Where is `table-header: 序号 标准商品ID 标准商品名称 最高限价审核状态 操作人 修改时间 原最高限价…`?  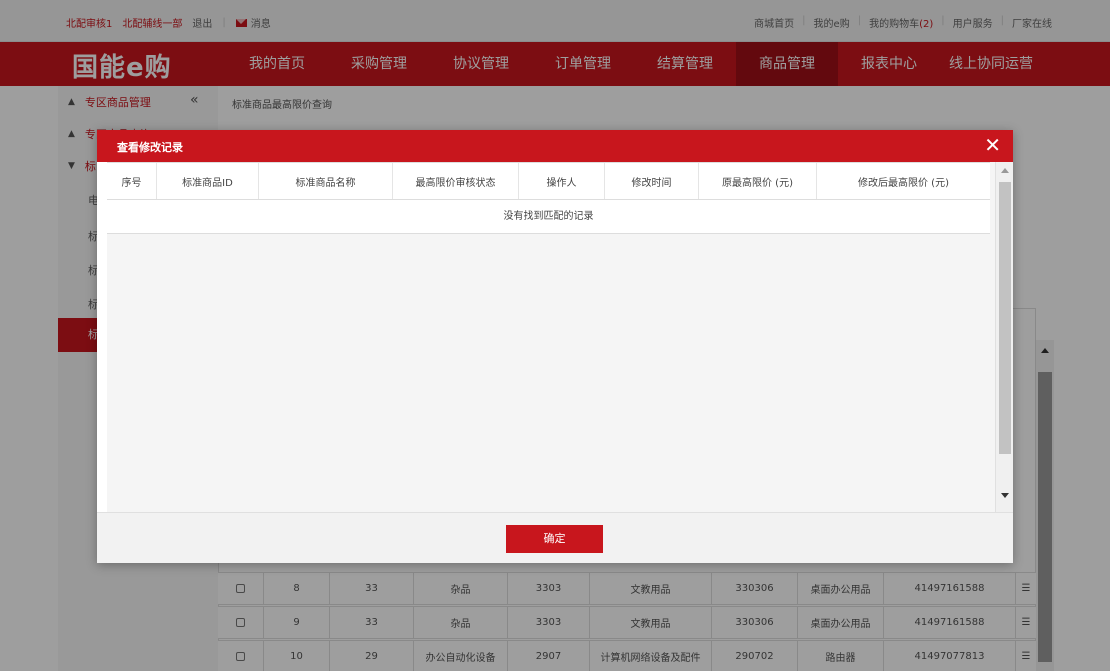
table-header: 序号 标准商品ID 标准商品名称 最高限价审核状态 操作人 修改时间 原最高限价… is located at coordinates (548, 181).